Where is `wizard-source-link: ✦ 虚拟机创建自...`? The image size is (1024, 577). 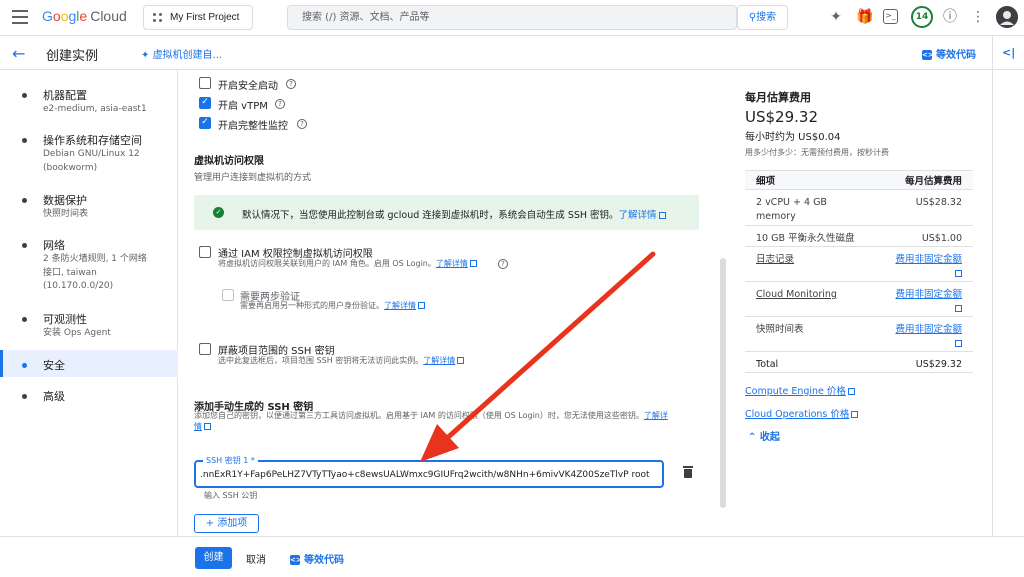
wizard-source-link: ✦ 虚拟机创建自... is located at coordinates (181, 53).